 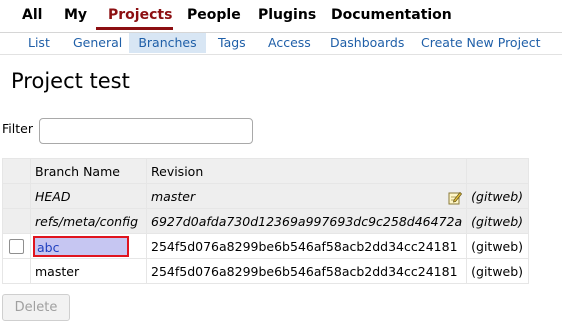 I want to click on top-nav-plugins: Plugins, so click(x=287, y=15).